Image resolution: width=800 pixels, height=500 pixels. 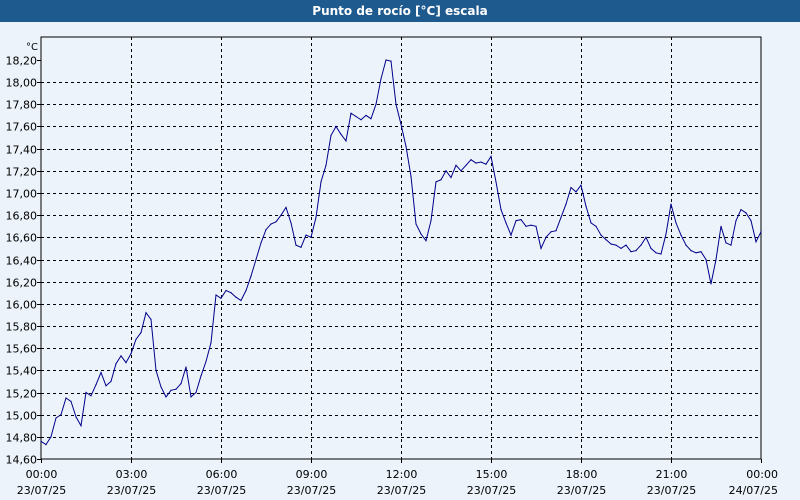 I want to click on y-tick-label: 18,00, so click(x=22, y=83).